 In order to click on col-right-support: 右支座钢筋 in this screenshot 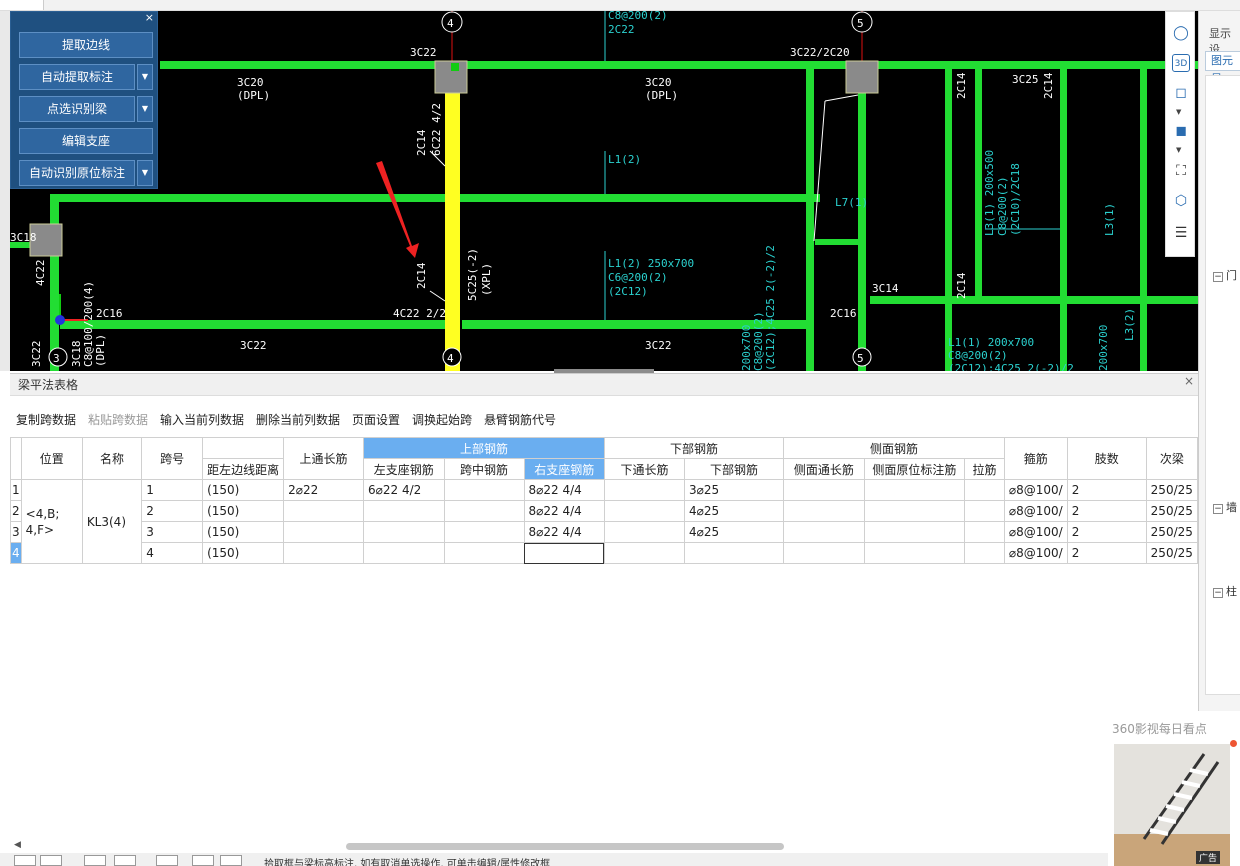, I will do `click(564, 469)`.